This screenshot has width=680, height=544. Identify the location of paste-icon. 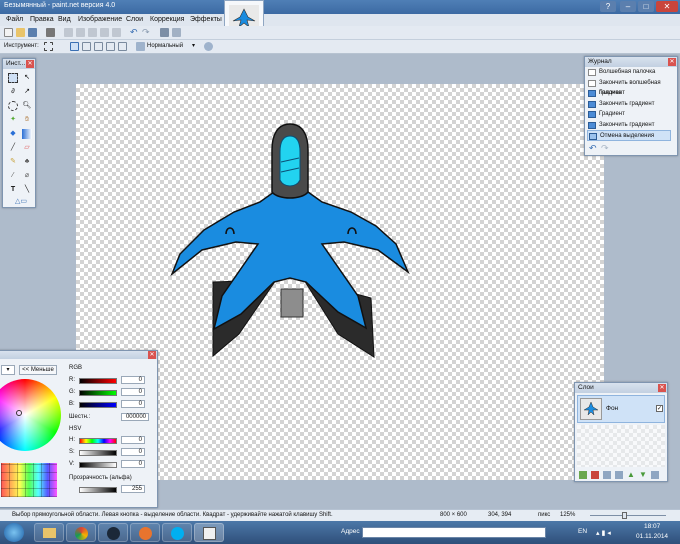
(92, 32).